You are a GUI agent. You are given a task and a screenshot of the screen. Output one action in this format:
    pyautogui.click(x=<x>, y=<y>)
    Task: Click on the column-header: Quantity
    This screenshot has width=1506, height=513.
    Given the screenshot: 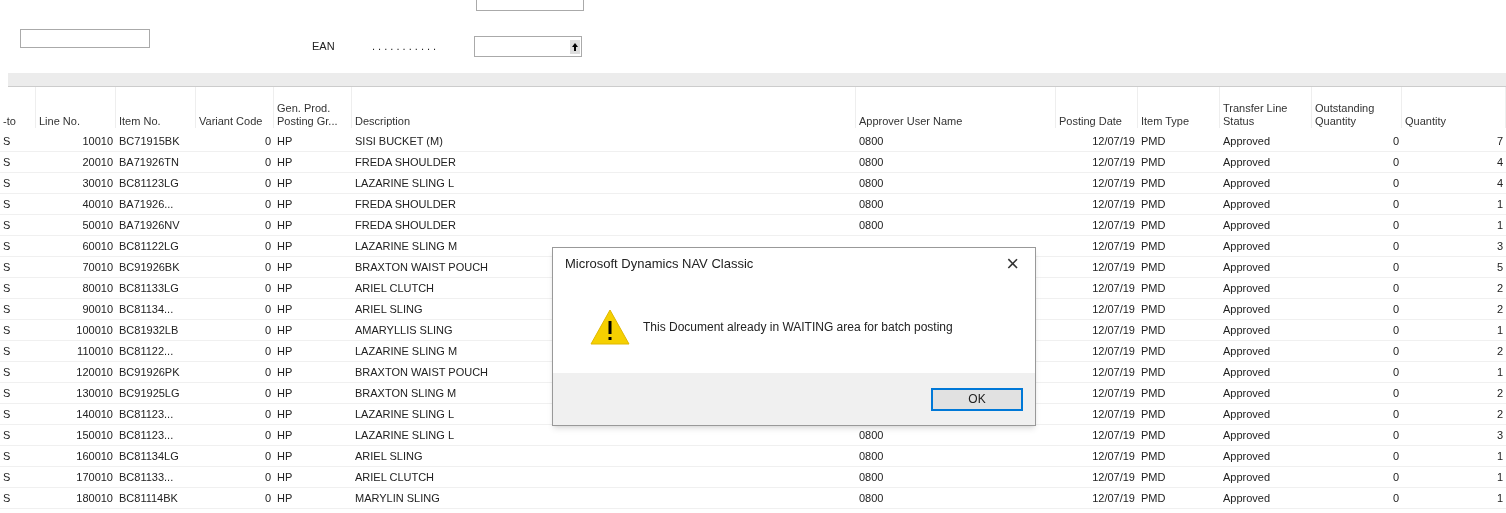 What is the action you would take?
    pyautogui.click(x=1425, y=121)
    